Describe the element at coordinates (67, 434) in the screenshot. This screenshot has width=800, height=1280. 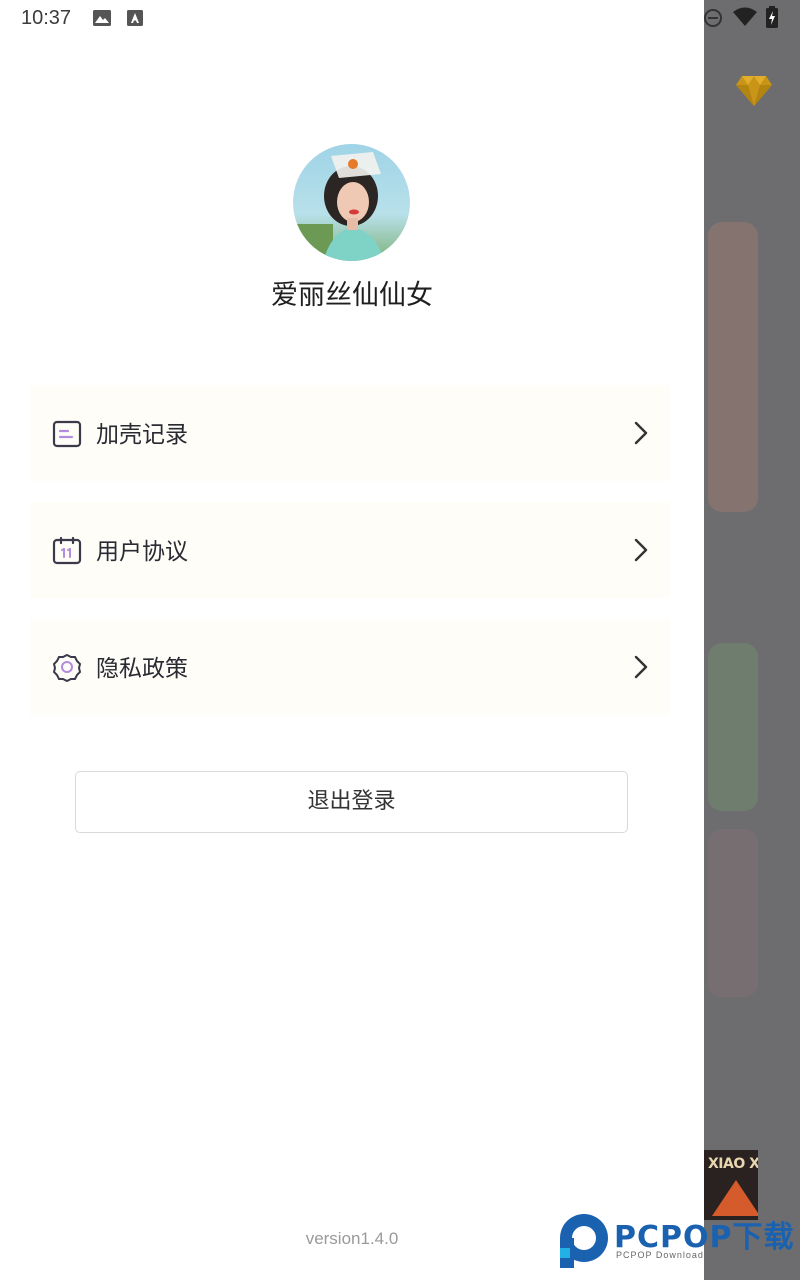
I see `list-card-icon` at that location.